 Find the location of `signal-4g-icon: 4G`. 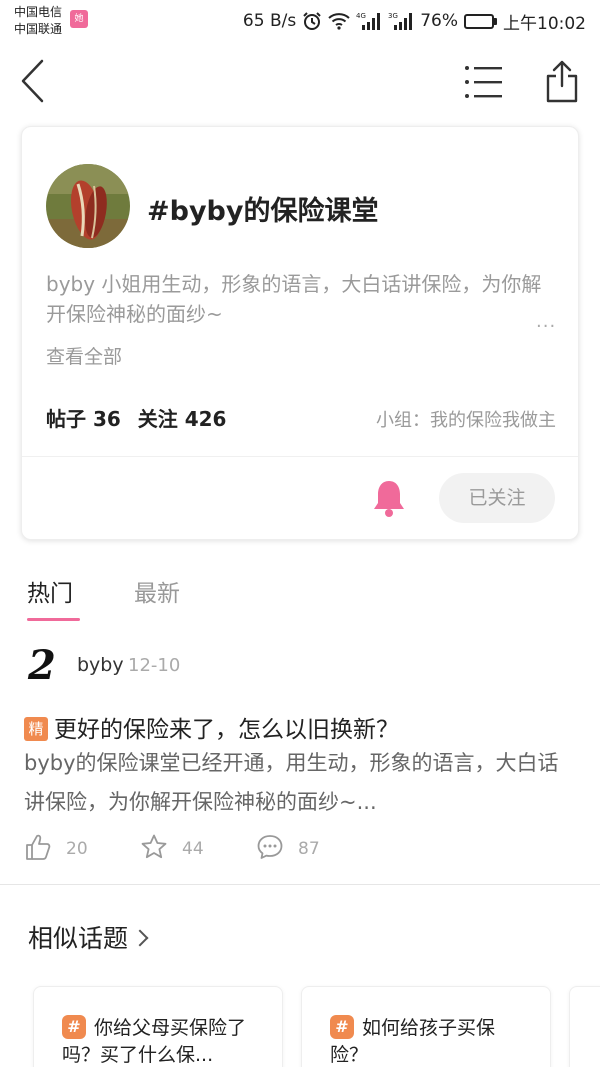

signal-4g-icon: 4G is located at coordinates (369, 21).